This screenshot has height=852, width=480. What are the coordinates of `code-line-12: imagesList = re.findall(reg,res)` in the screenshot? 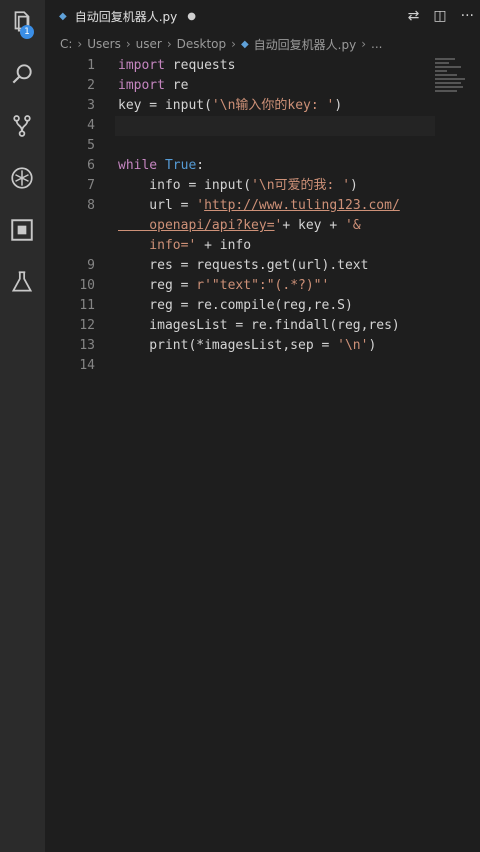 It's located at (278, 326).